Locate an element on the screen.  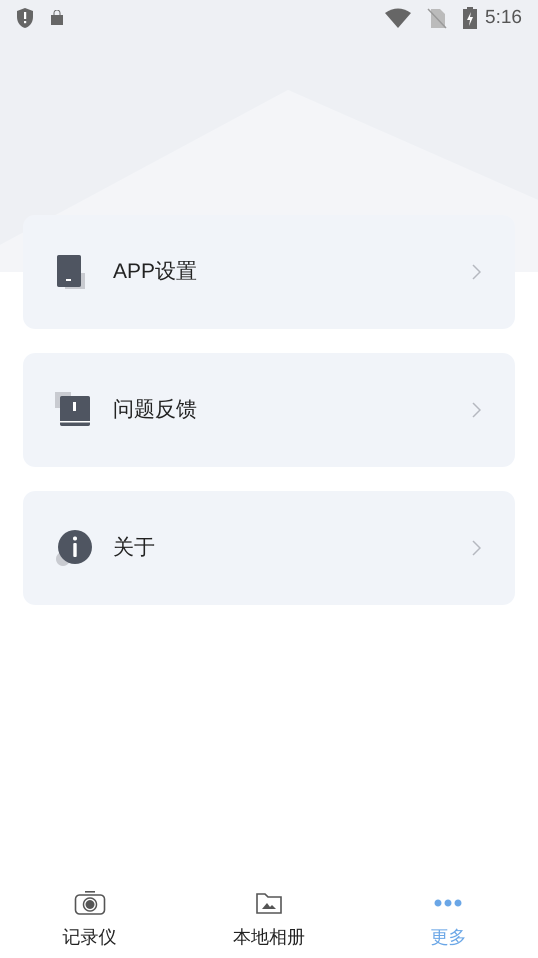
info-icon is located at coordinates (74, 548).